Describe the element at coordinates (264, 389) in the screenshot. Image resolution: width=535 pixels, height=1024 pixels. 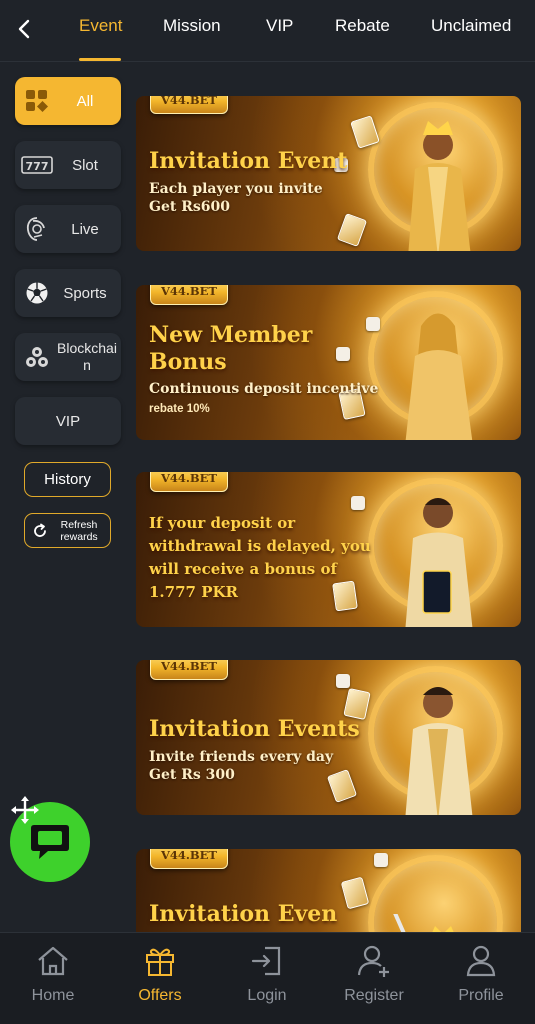
I see `banner-subtitle: Continuous deposit incentive` at that location.